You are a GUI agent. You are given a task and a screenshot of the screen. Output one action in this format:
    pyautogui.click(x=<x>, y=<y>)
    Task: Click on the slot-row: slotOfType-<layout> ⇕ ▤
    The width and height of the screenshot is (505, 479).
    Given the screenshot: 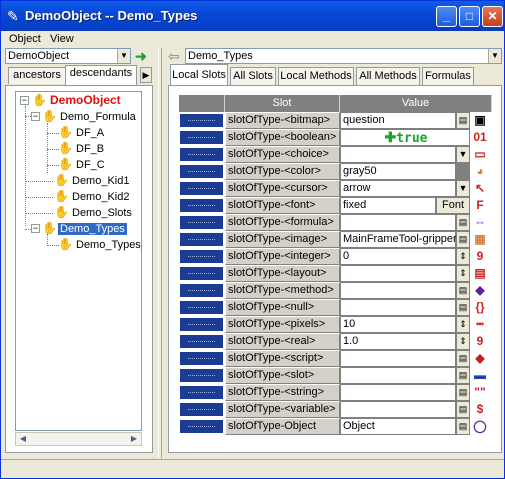 What is the action you would take?
    pyautogui.click(x=335, y=273)
    